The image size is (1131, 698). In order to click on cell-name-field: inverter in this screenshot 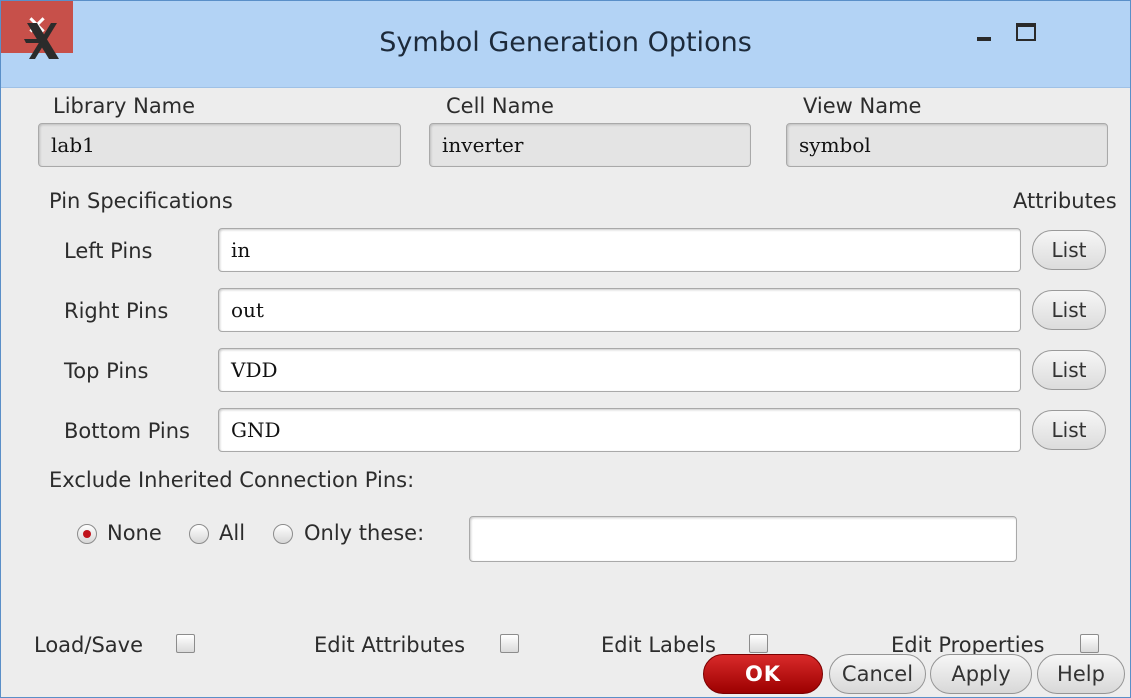, I will do `click(590, 145)`.